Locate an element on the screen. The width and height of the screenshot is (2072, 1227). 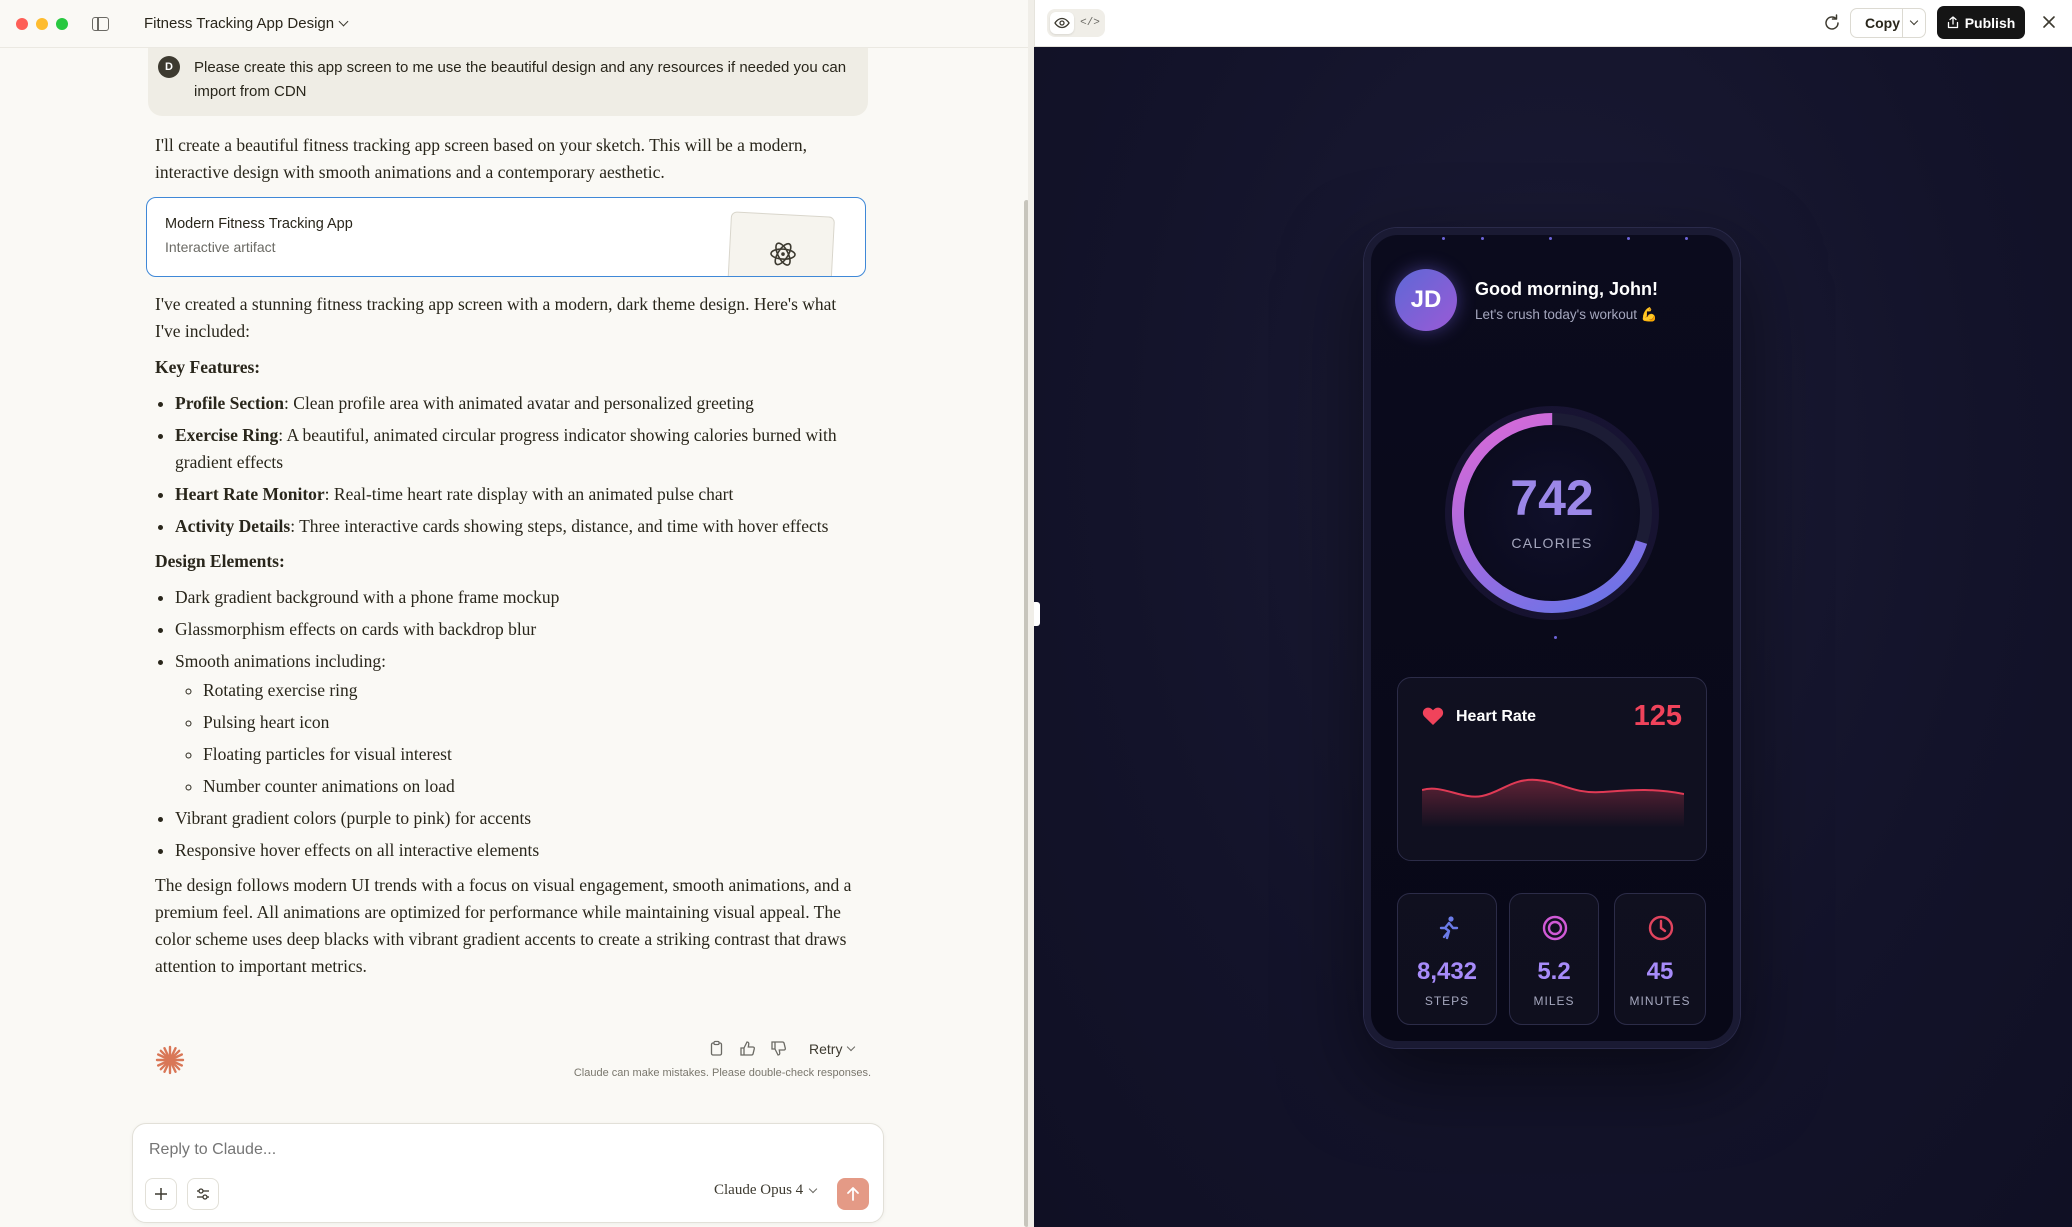
retry-button: Retry is located at coordinates (832, 1048).